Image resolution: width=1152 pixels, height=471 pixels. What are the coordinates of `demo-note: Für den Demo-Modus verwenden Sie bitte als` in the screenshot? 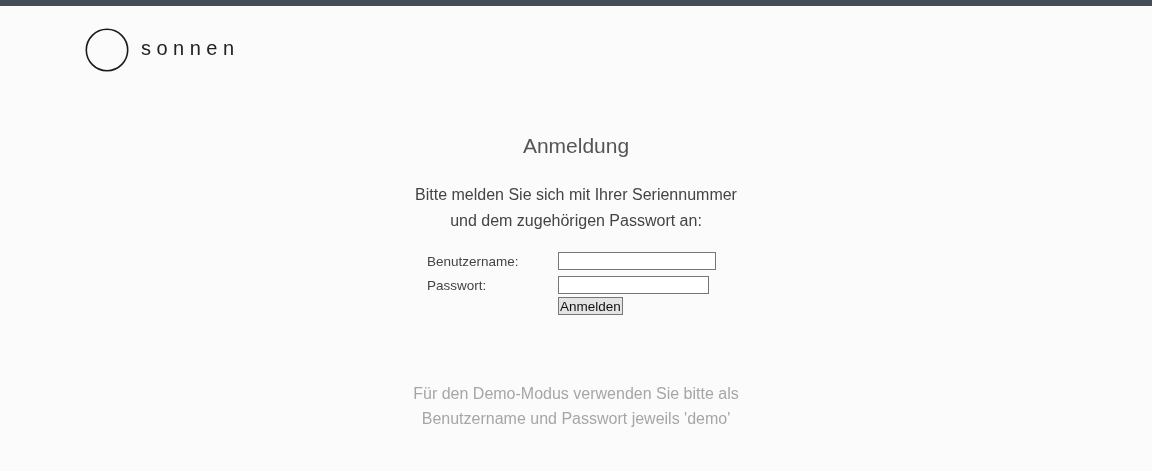 It's located at (576, 394).